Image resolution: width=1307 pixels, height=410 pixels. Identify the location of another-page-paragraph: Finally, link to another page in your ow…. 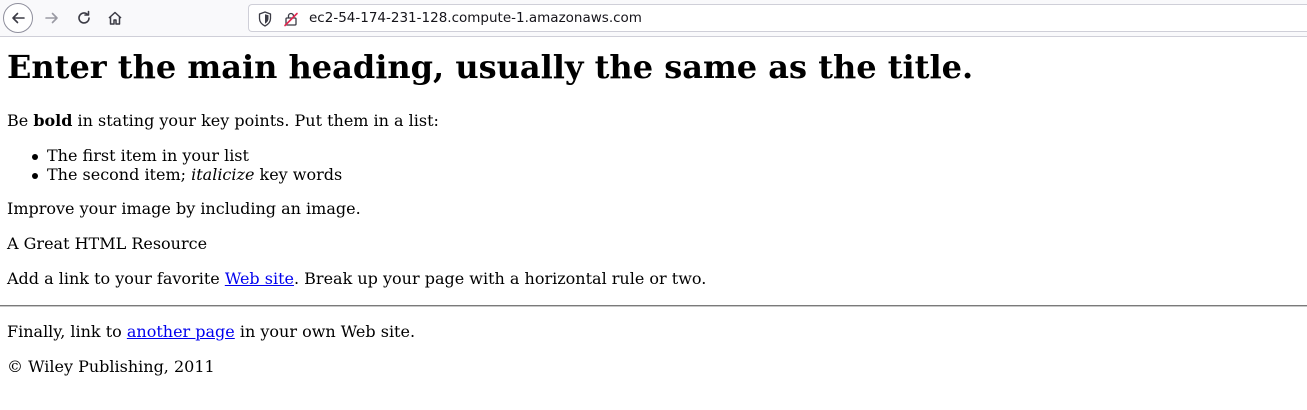
(653, 332).